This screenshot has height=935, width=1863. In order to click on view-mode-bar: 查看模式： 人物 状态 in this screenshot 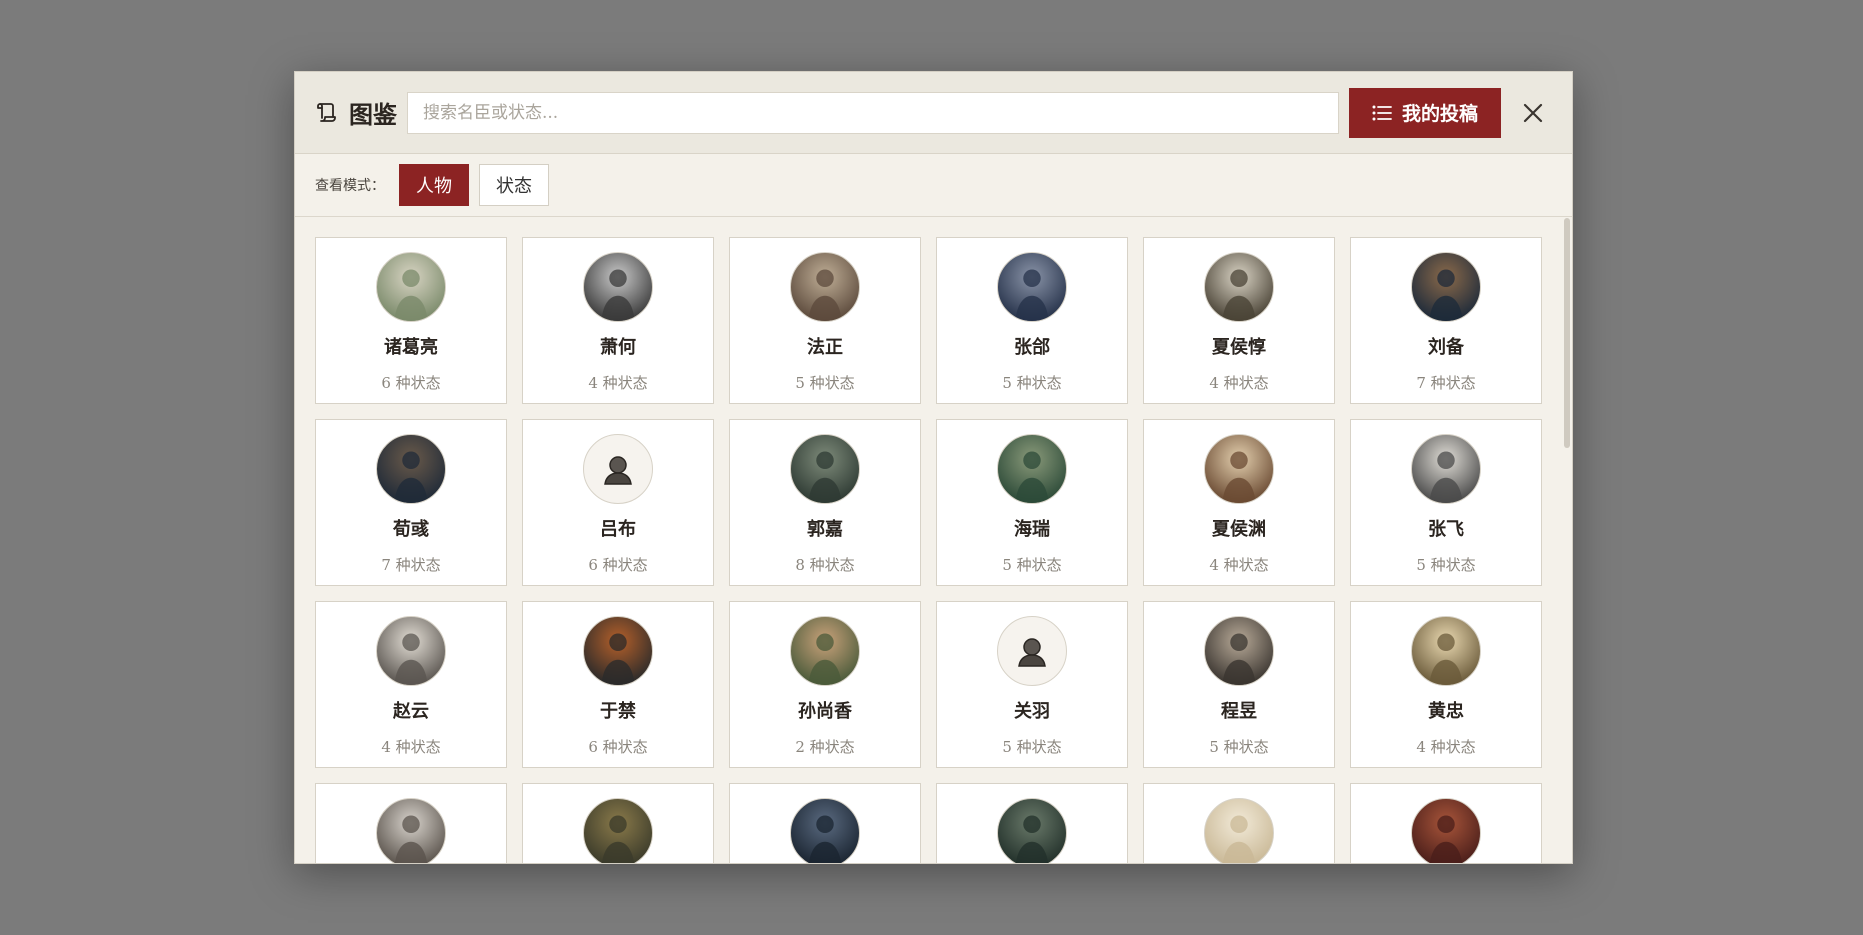, I will do `click(933, 185)`.